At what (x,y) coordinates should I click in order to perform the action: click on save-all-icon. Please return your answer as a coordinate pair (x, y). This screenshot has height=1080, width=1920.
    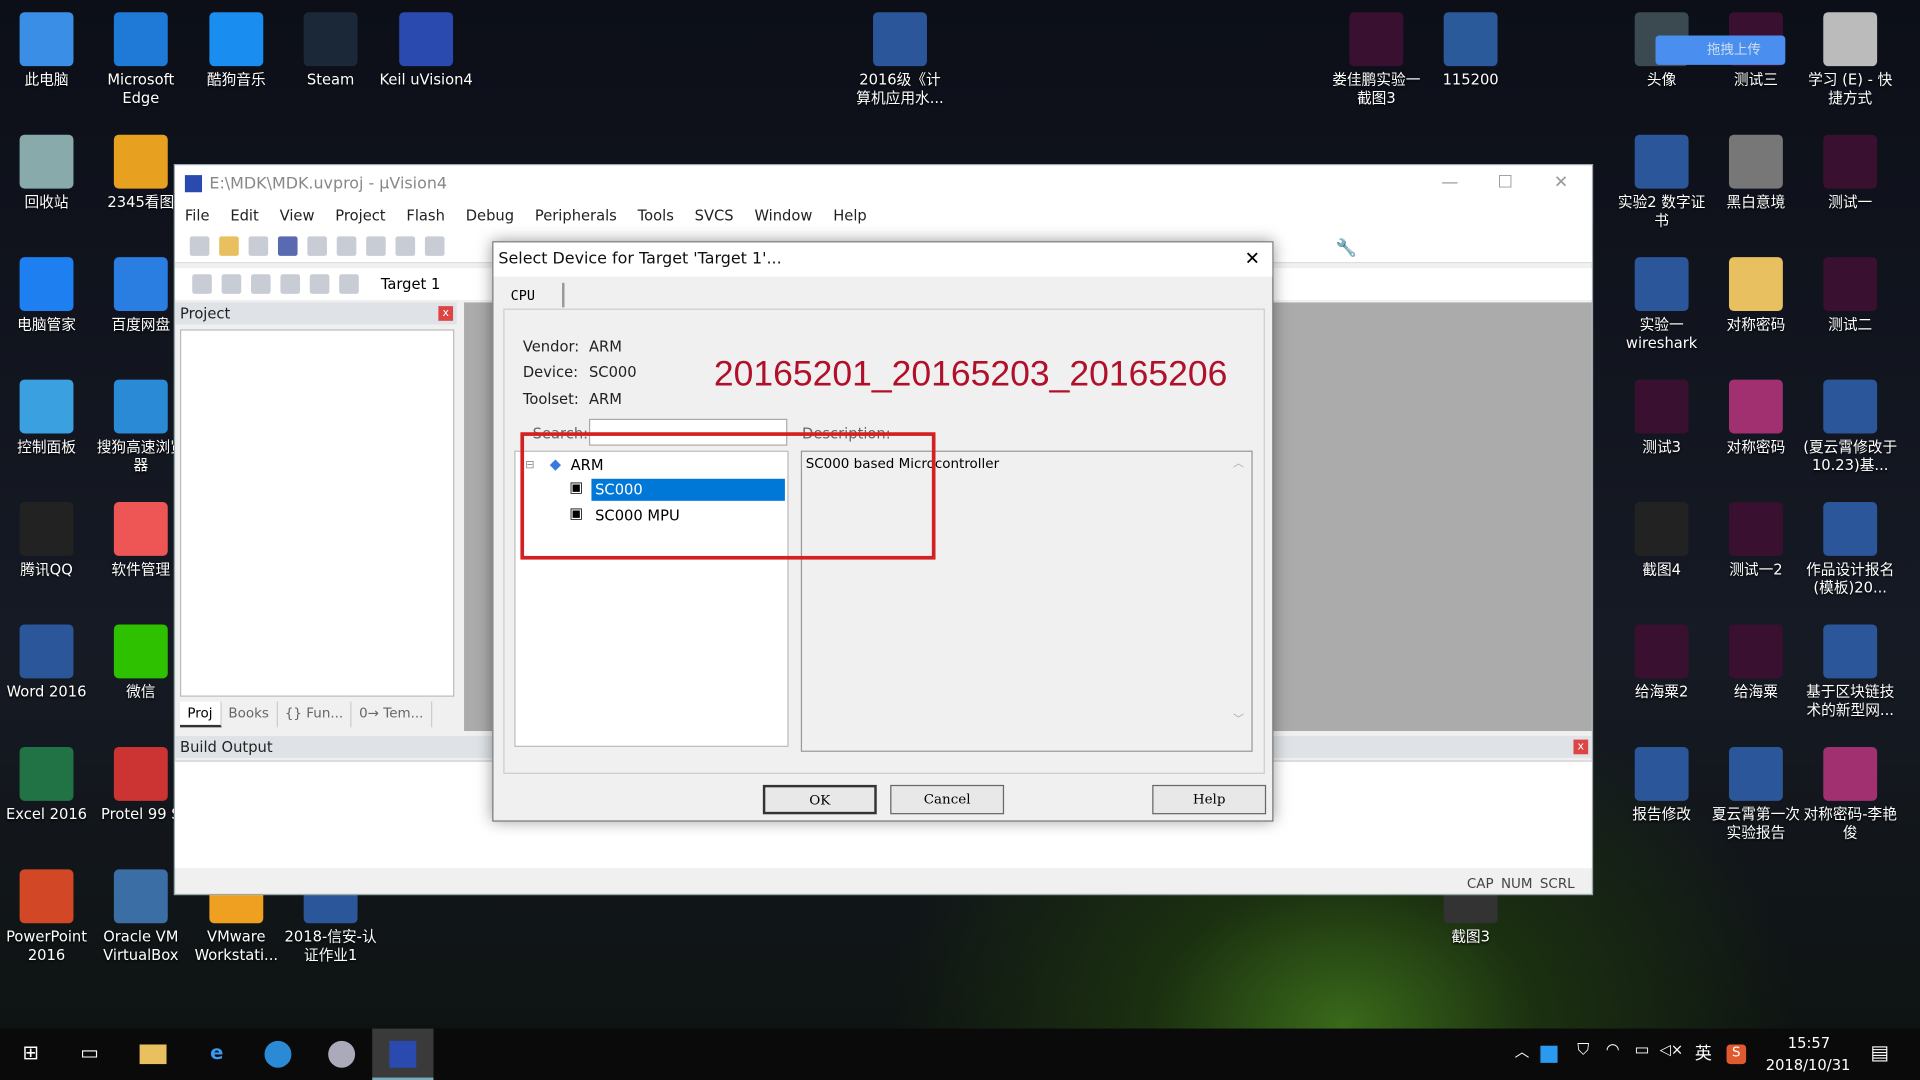
    Looking at the image, I should click on (287, 245).